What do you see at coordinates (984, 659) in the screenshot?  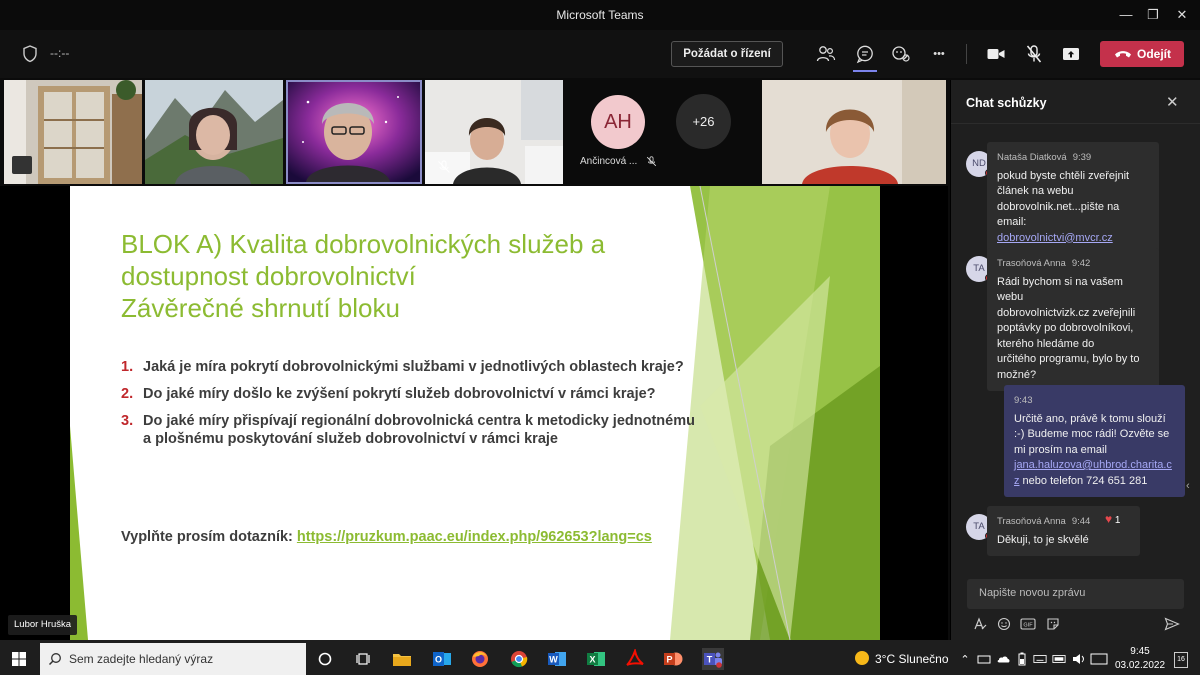 I see `network-icon` at bounding box center [984, 659].